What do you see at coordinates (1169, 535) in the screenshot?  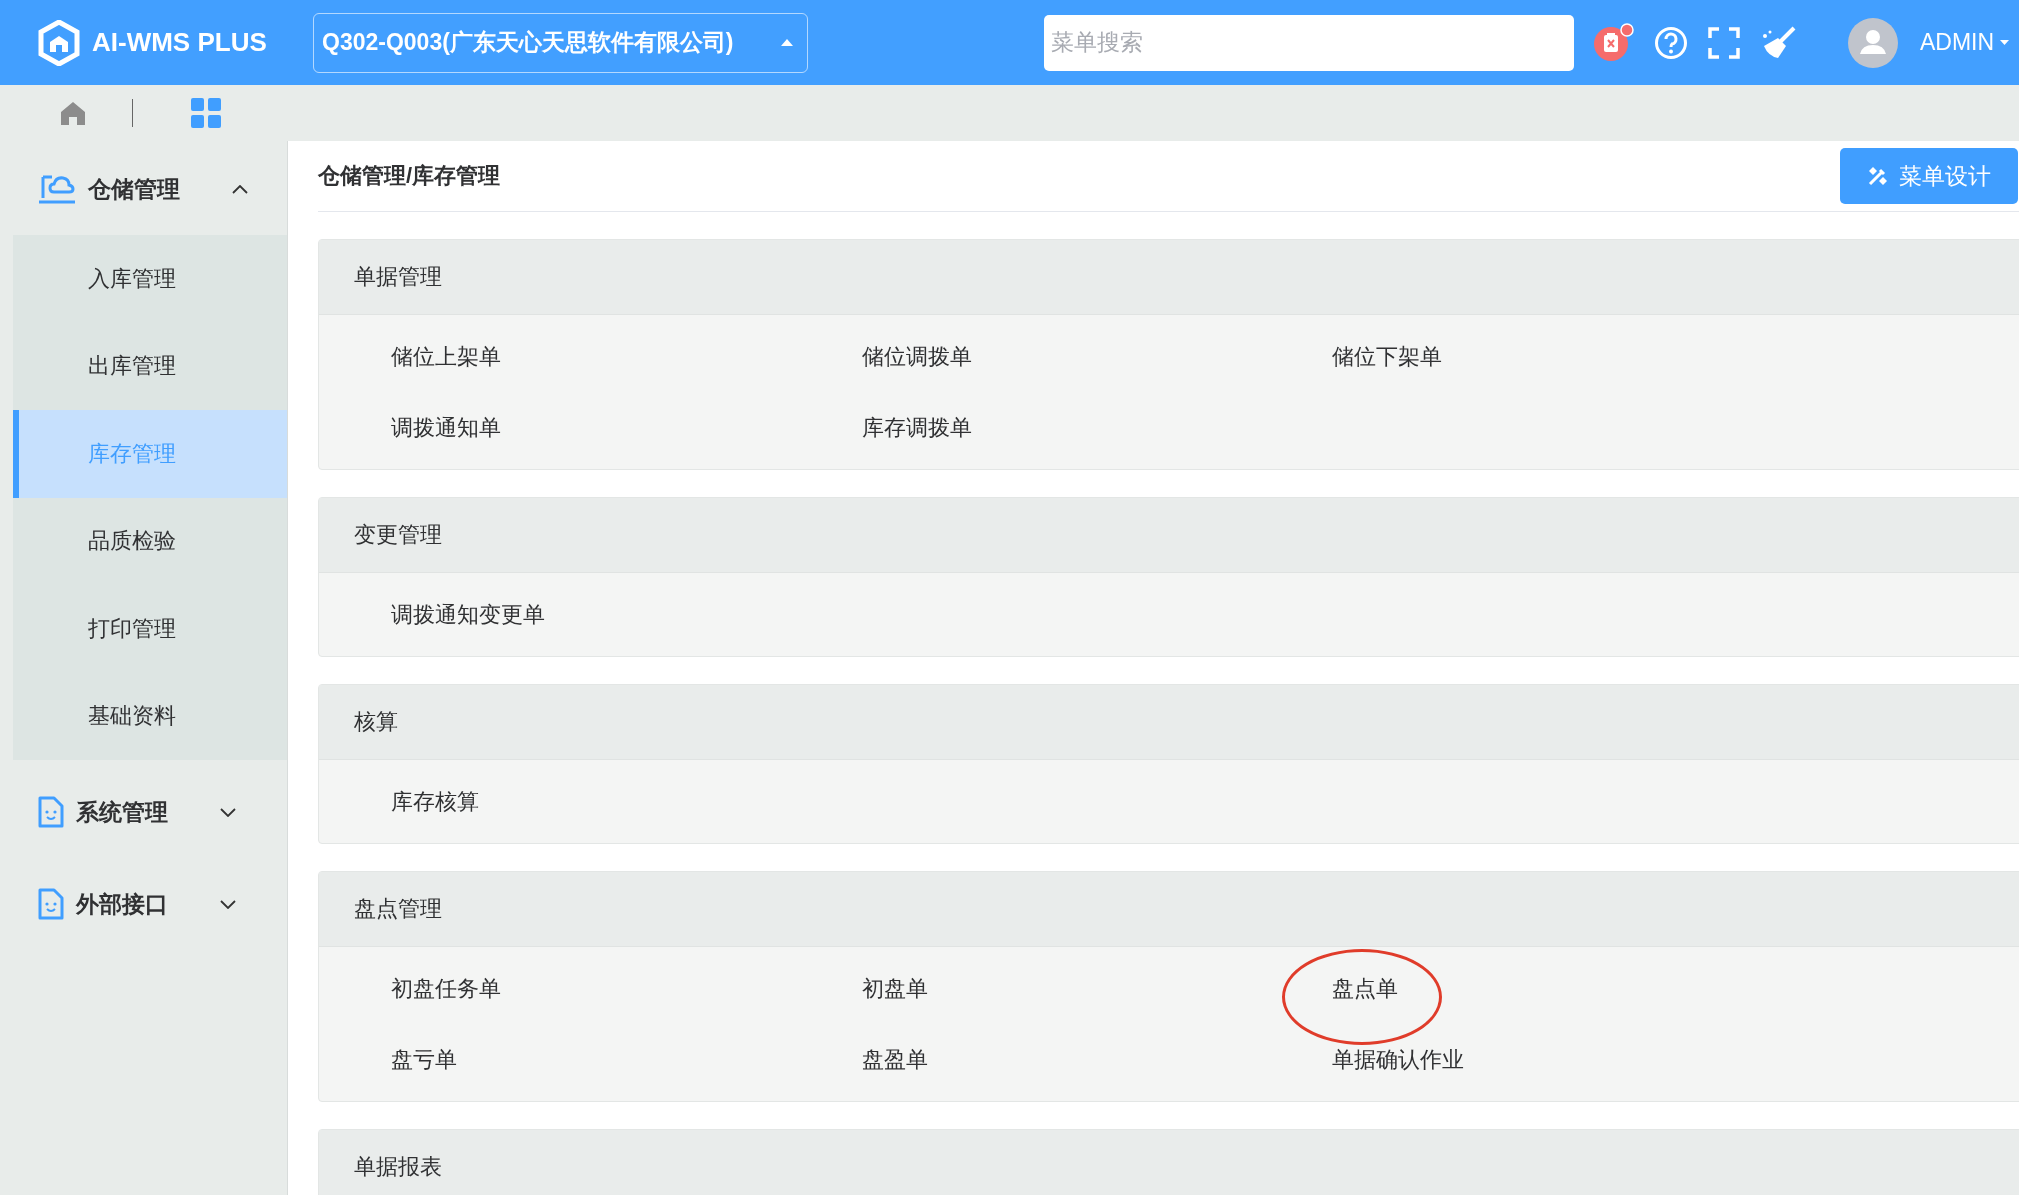 I see `section-title: 变更管理` at bounding box center [1169, 535].